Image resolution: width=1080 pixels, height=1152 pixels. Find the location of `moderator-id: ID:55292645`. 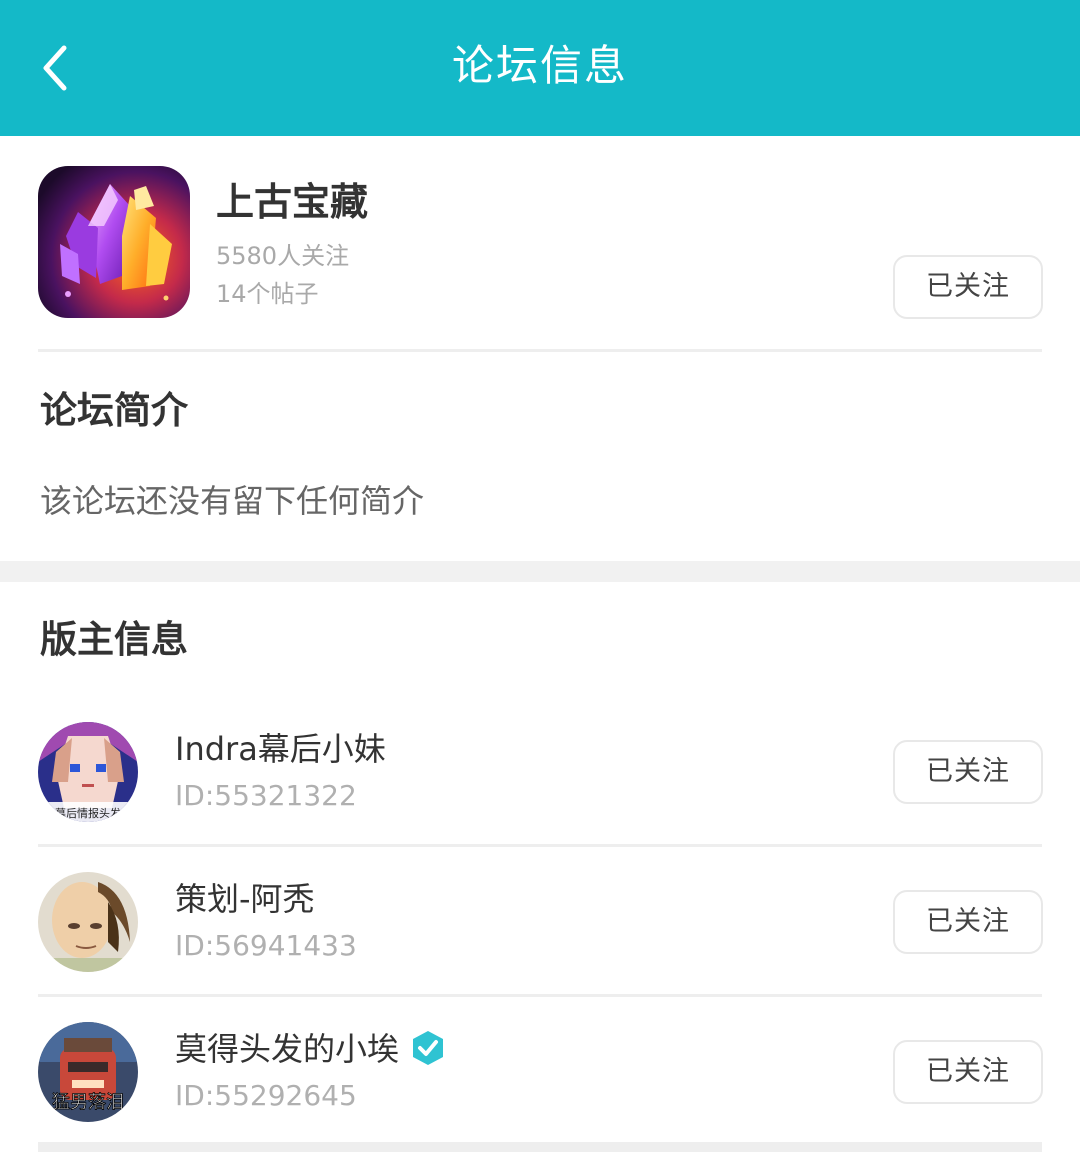

moderator-id: ID:55292645 is located at coordinates (266, 1095).